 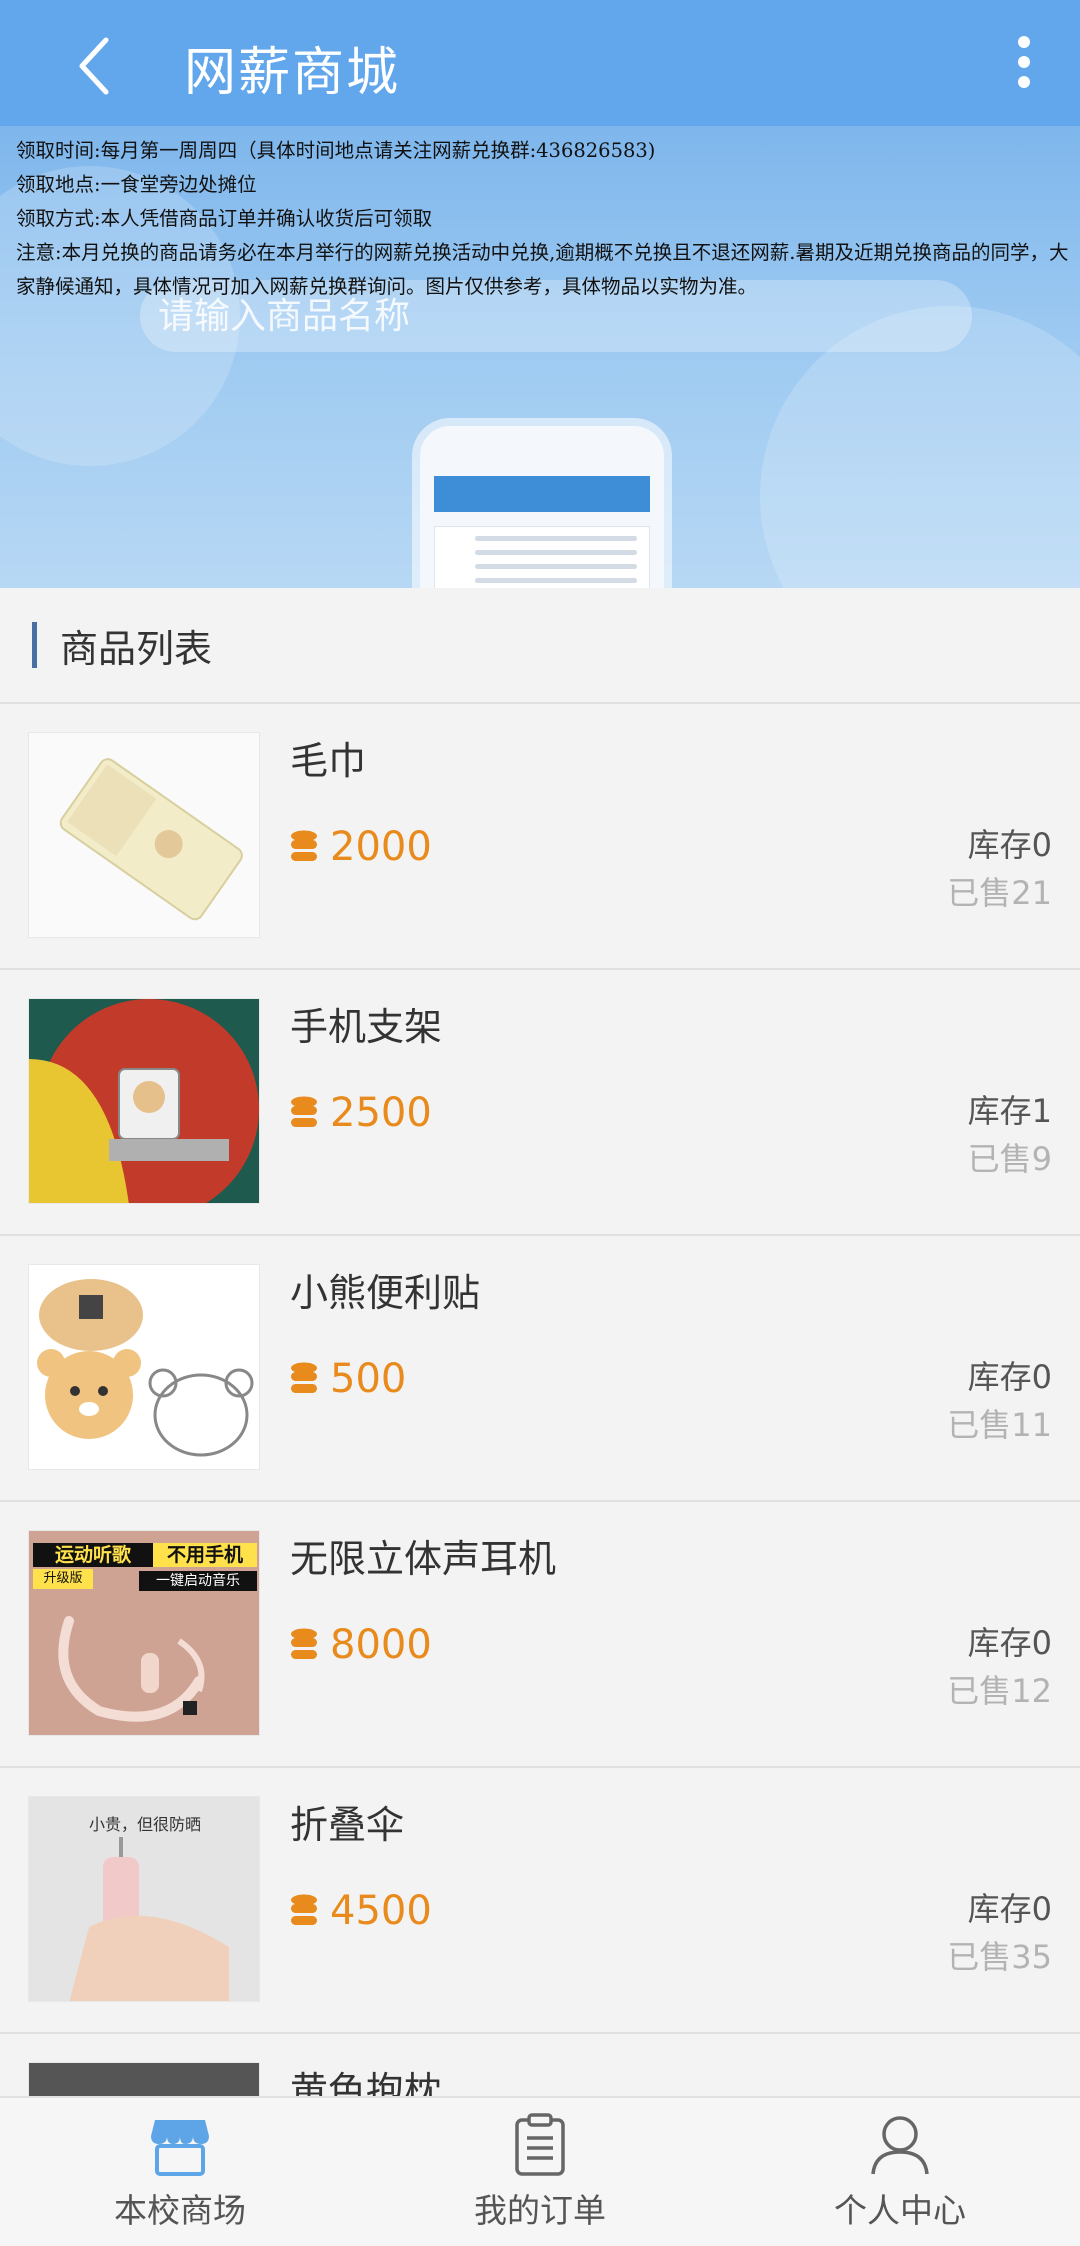 I want to click on tab-label: 本校商场, so click(x=180, y=2210).